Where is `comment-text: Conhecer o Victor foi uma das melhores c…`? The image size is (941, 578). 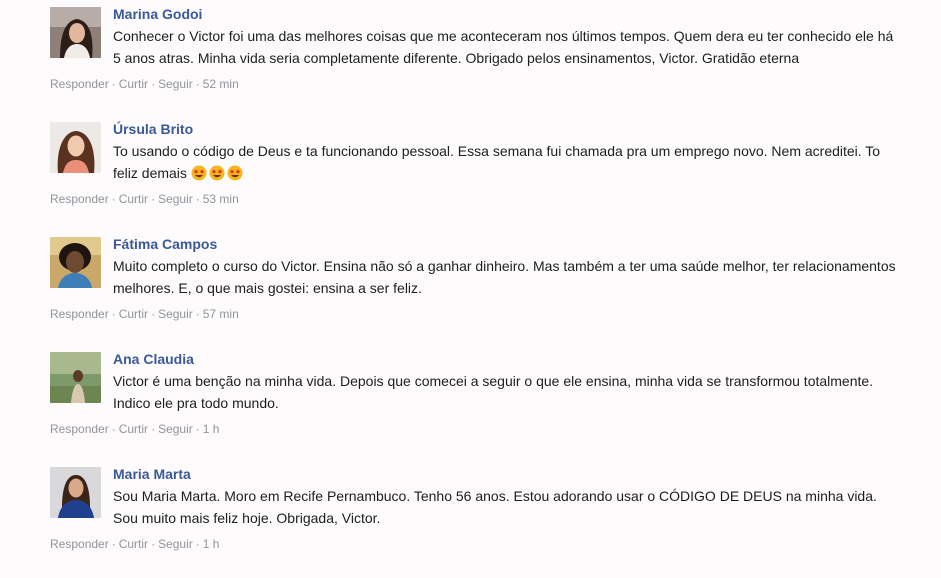
comment-text: Conhecer o Victor foi uma das melhores c… is located at coordinates (503, 47).